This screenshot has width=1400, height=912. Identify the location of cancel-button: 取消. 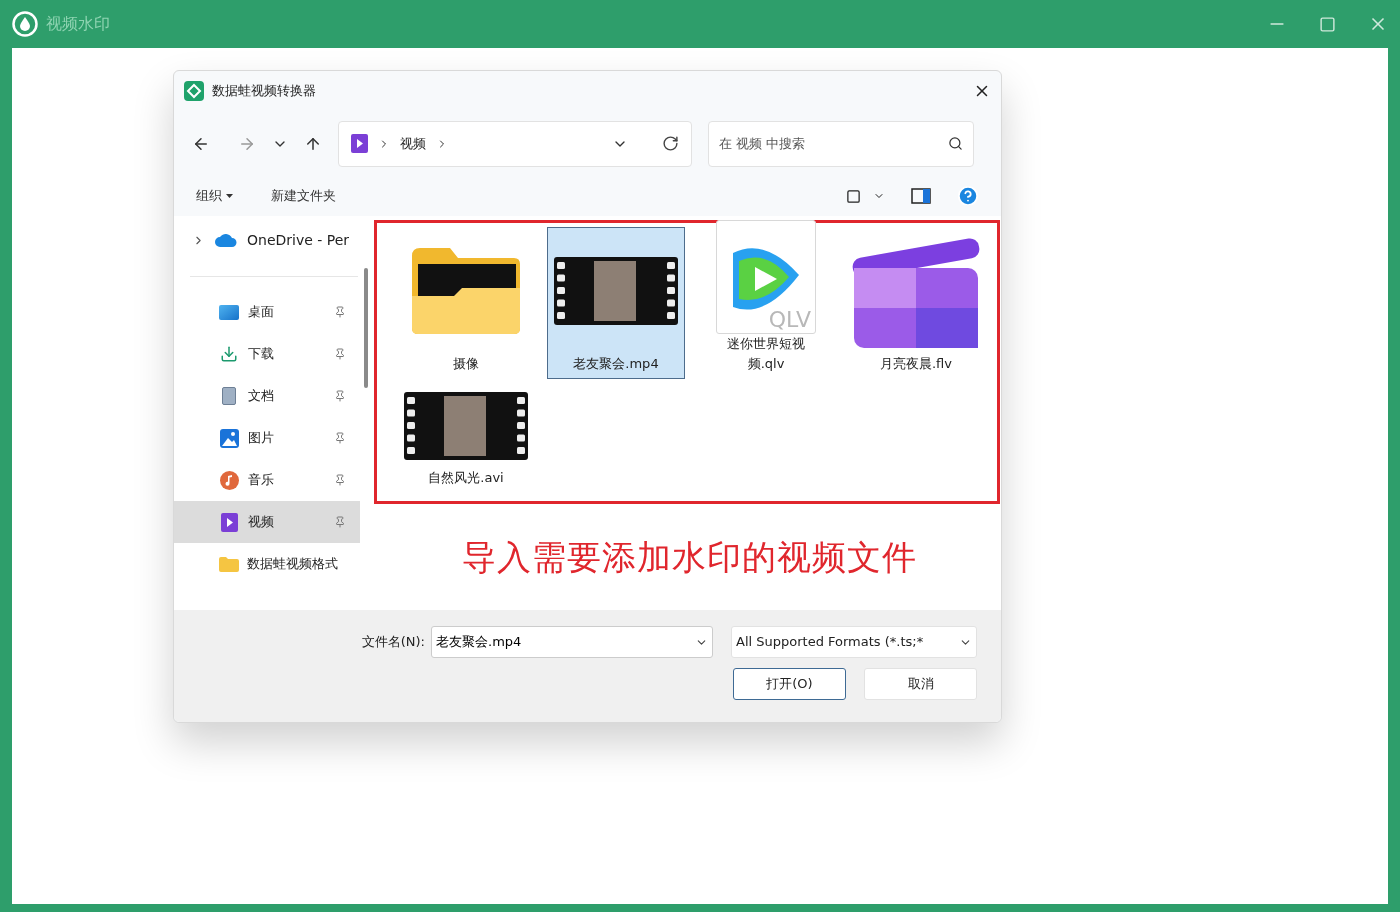
(920, 684).